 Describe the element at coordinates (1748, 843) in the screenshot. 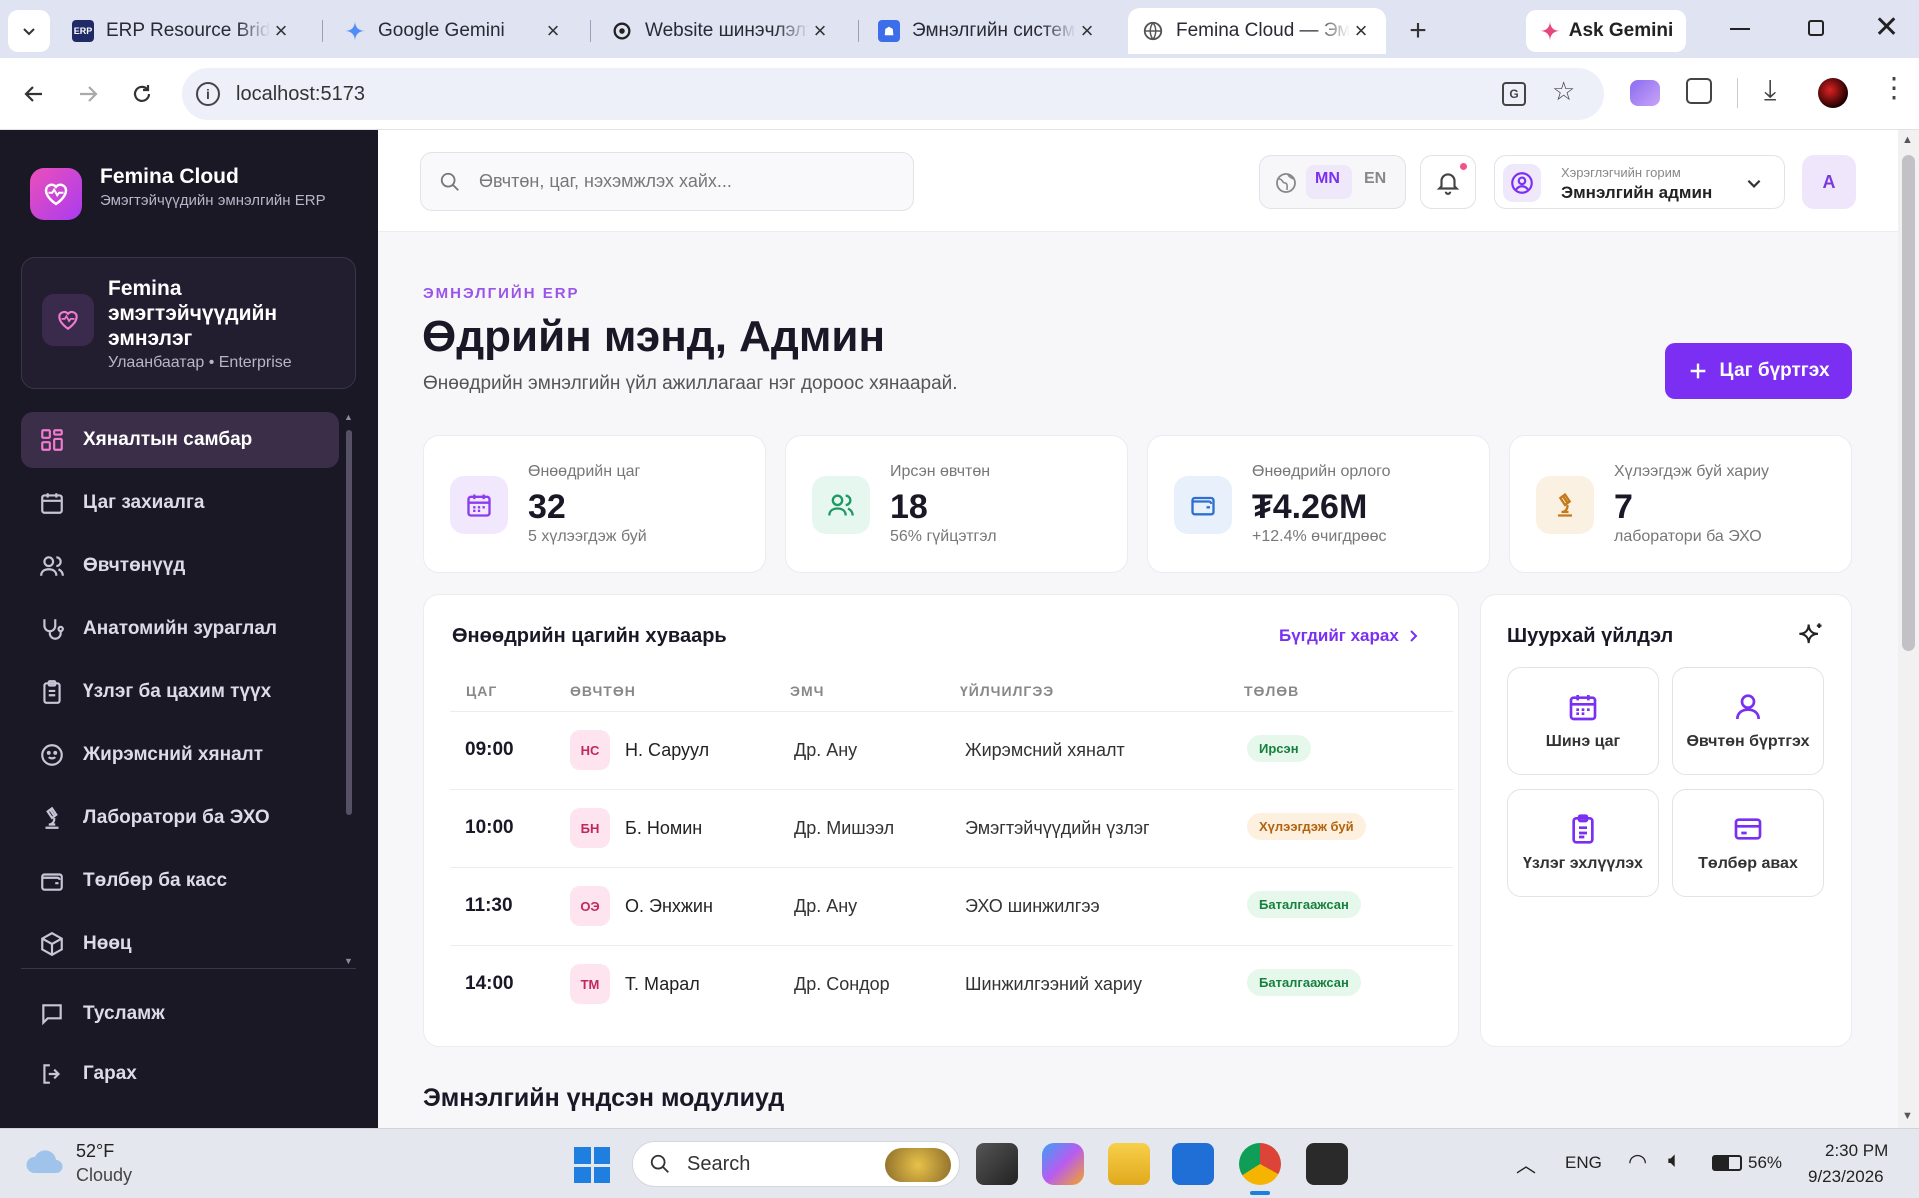

I see `take-payment-action: Төлбөр авах` at that location.